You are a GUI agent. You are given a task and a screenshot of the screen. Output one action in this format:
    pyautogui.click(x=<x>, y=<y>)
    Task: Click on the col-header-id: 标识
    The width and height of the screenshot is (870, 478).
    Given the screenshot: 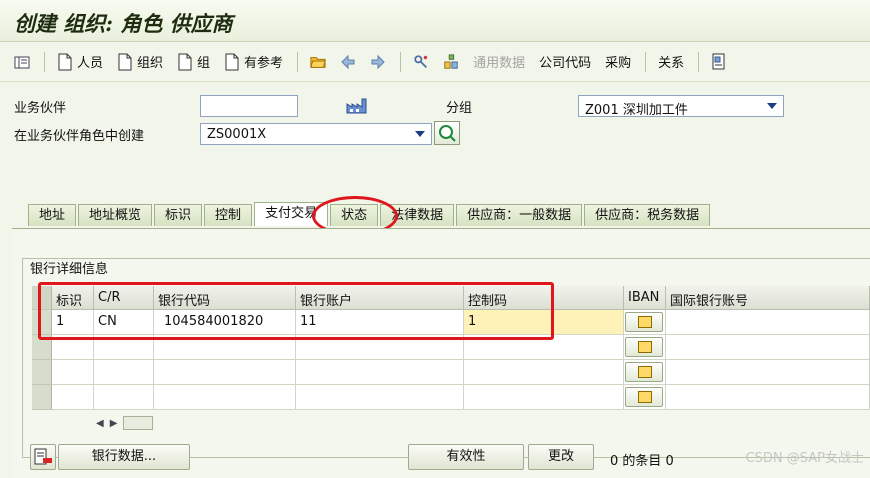 What is the action you would take?
    pyautogui.click(x=73, y=298)
    